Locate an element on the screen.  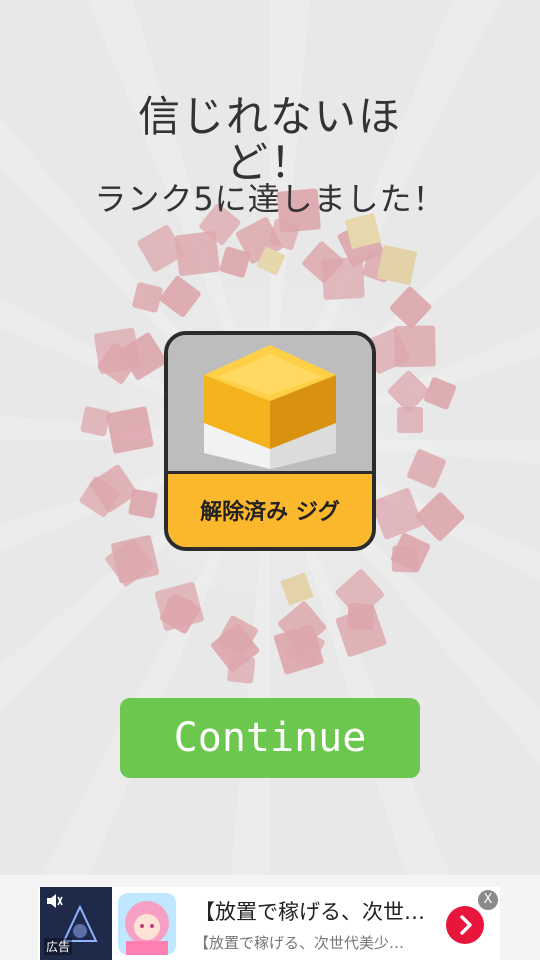
unlocked-item-label: 解除済み ジグ is located at coordinates (270, 509).